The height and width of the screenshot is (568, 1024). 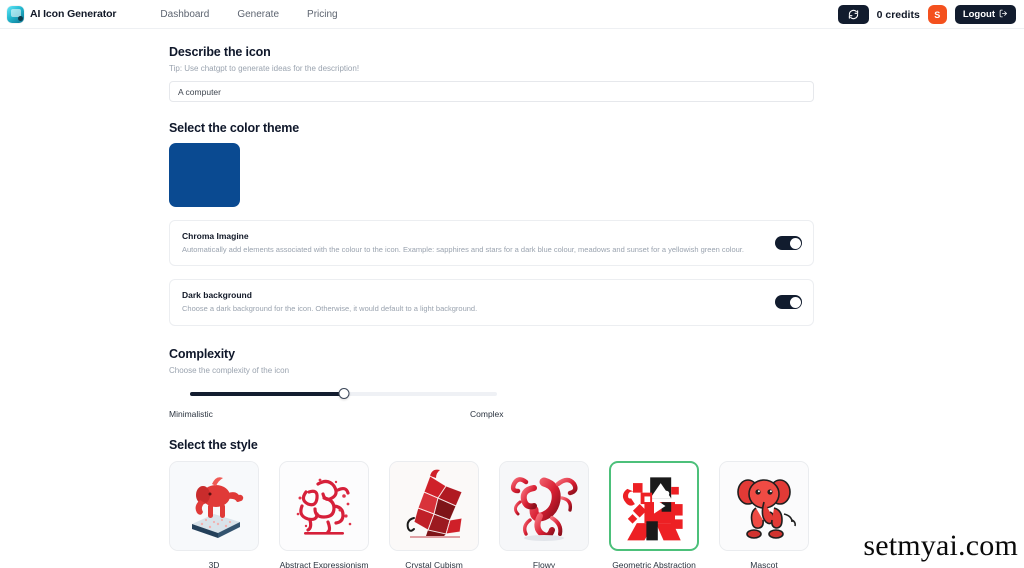 I want to click on logout-arrow-icon, so click(x=1003, y=15).